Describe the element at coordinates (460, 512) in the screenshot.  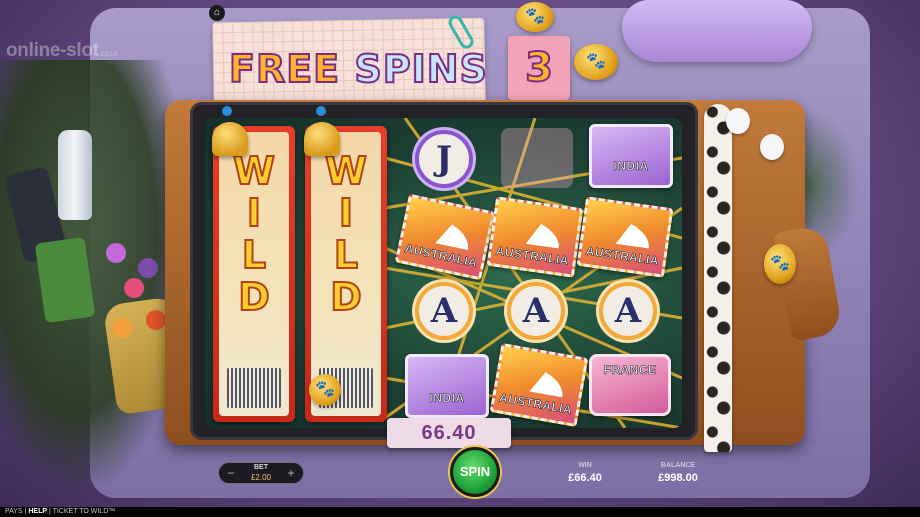
I see `footer-bar: PAYS | HELP | TICKET TO WILD™` at that location.